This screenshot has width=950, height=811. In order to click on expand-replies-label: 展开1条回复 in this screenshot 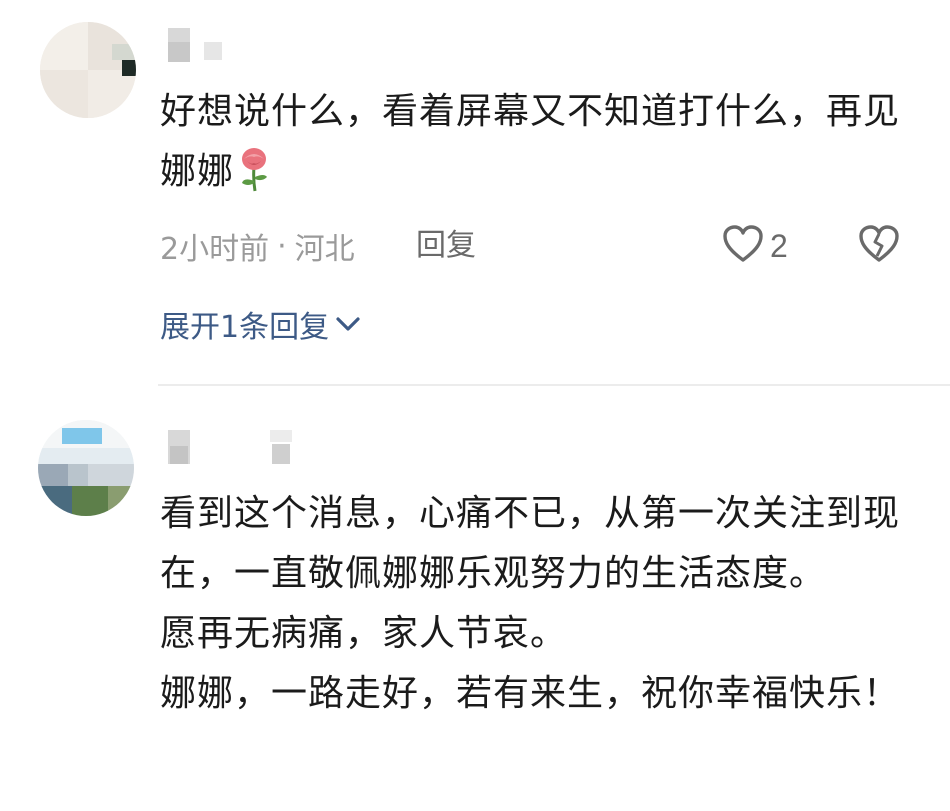, I will do `click(245, 327)`.